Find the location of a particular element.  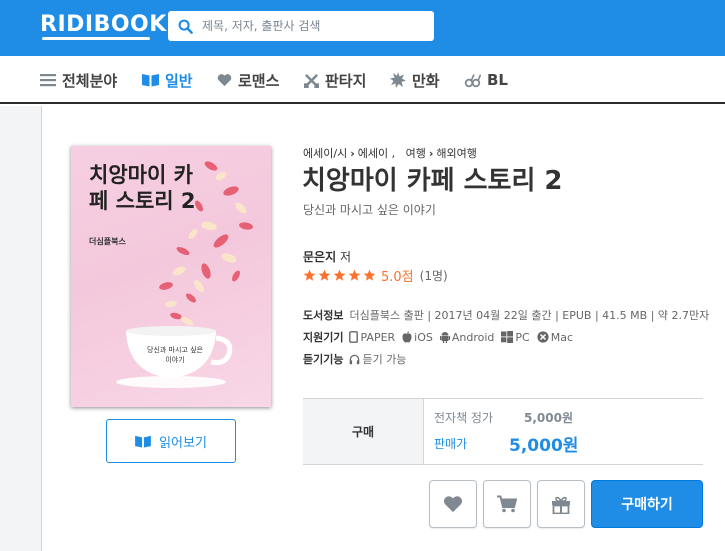

nav-item-all: 전체분야 is located at coordinates (78, 80).